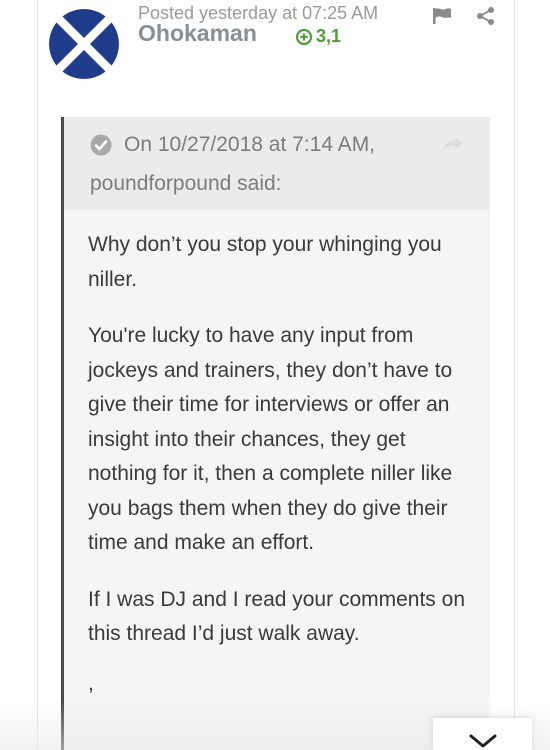  What do you see at coordinates (464, 16) in the screenshot?
I see `post-actions` at bounding box center [464, 16].